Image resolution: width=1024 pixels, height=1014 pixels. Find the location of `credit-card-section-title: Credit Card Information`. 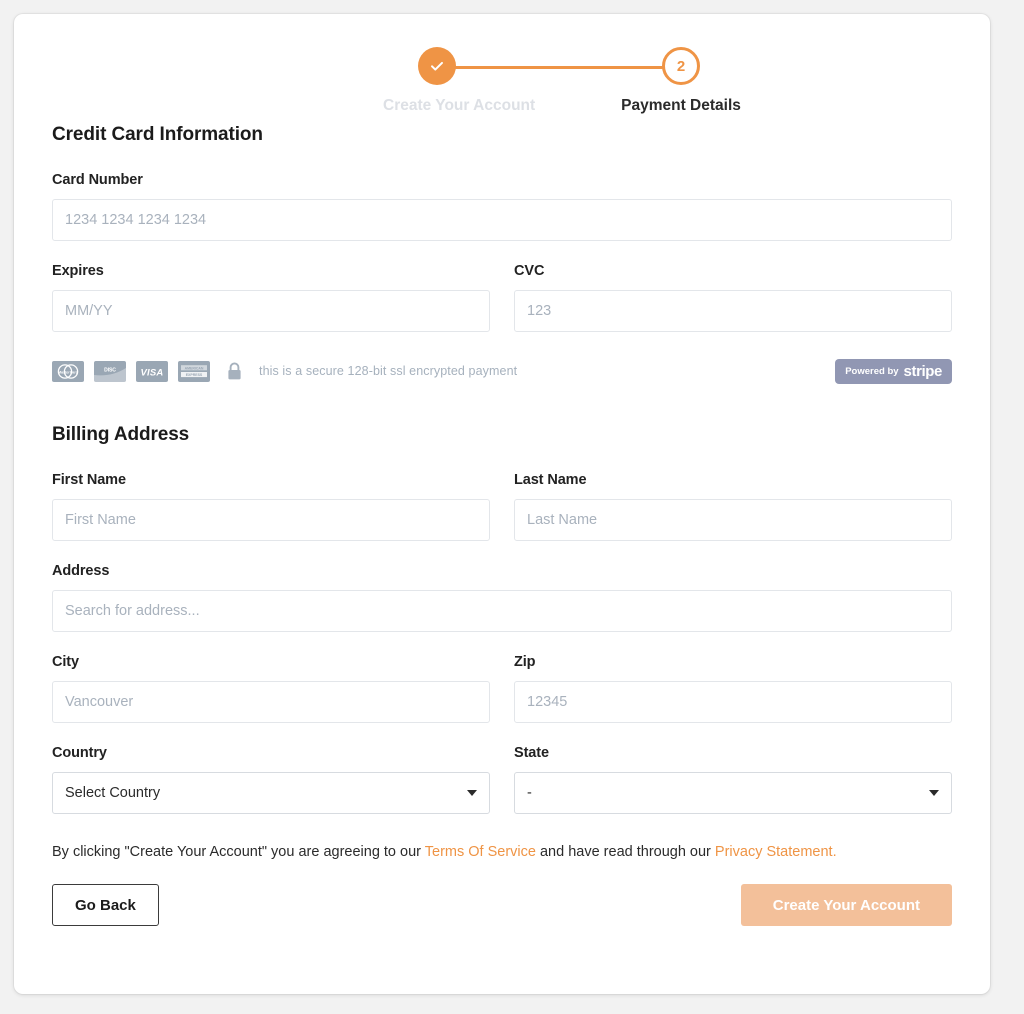

credit-card-section-title: Credit Card Information is located at coordinates (157, 134).